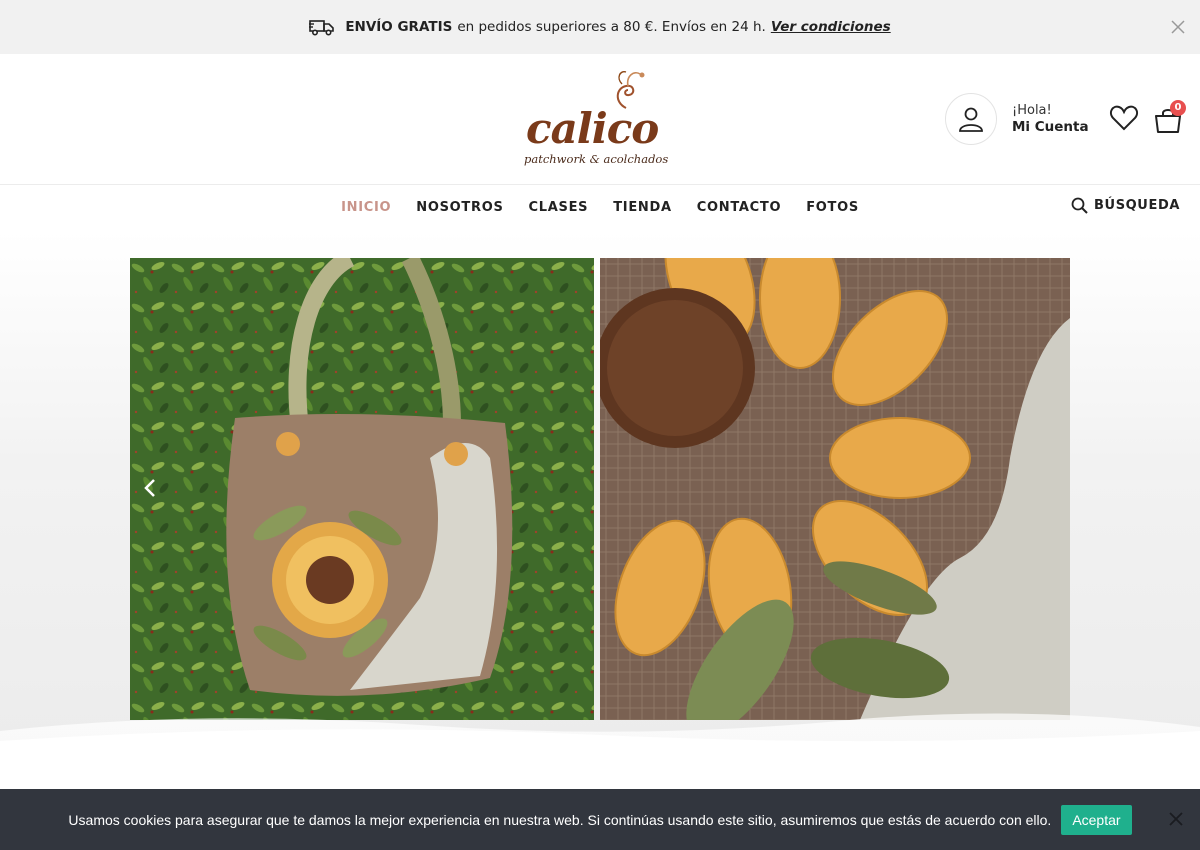 The image size is (1200, 850). Describe the element at coordinates (399, 27) in the screenshot. I see `free-shipping-label: ENVÍO GRATIS` at that location.